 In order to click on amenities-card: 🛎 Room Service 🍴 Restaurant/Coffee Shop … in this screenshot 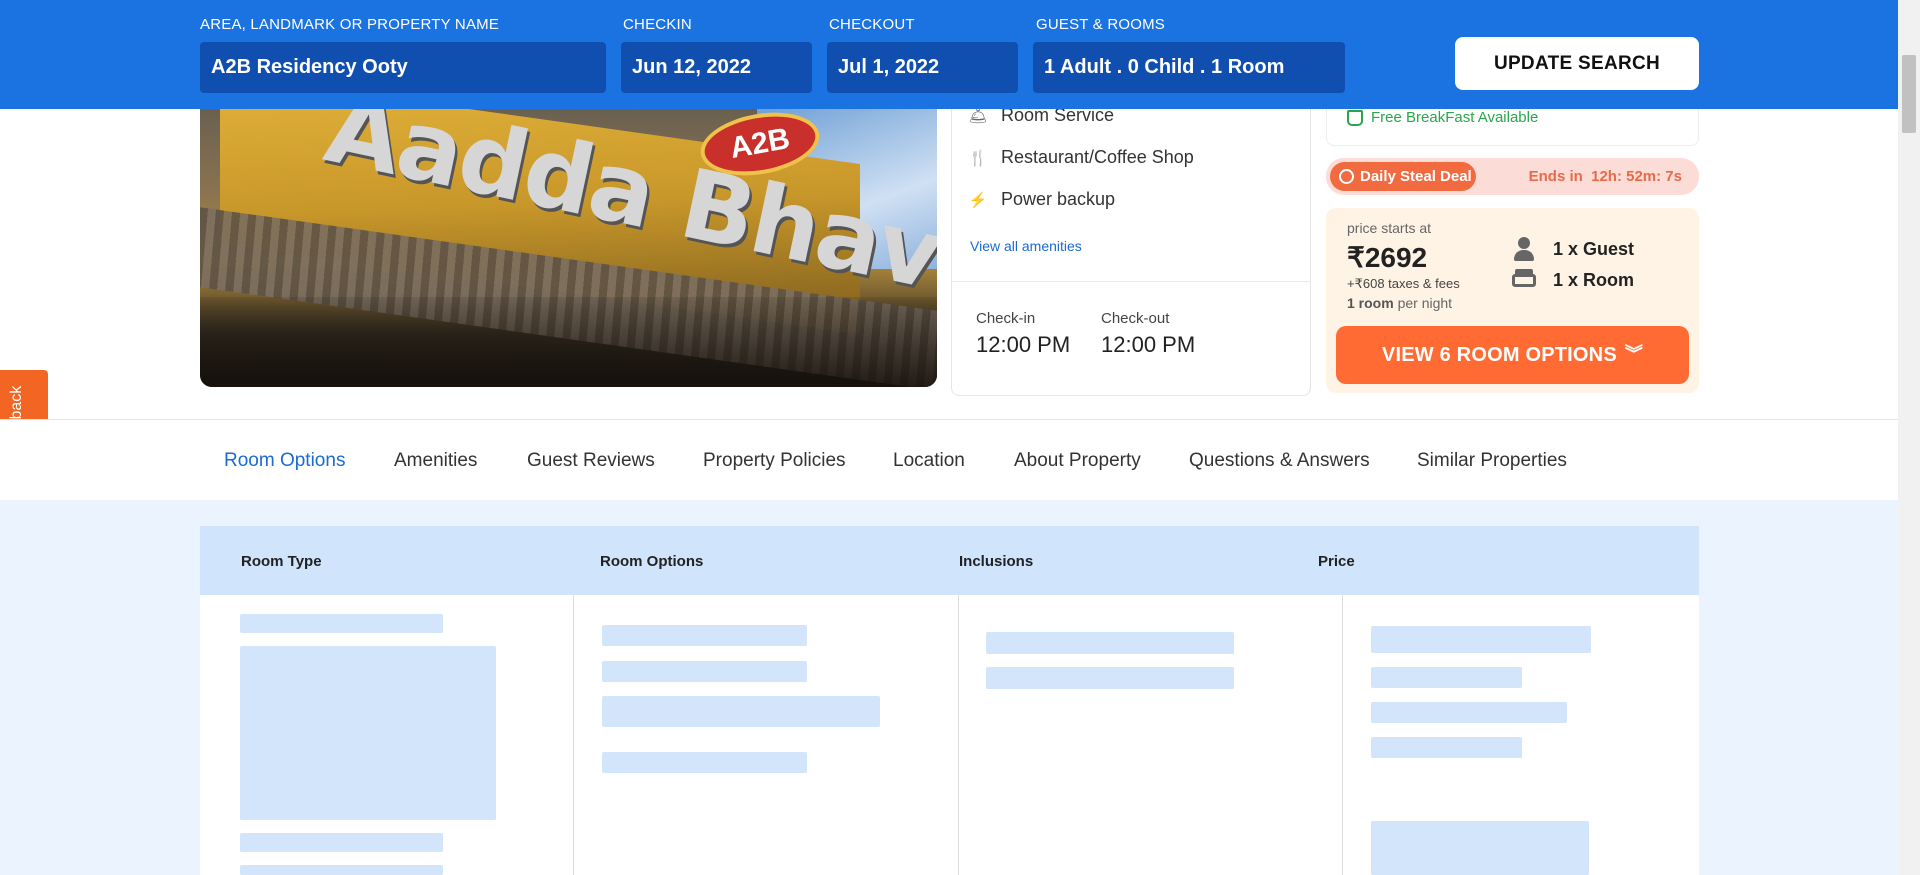, I will do `click(1131, 245)`.